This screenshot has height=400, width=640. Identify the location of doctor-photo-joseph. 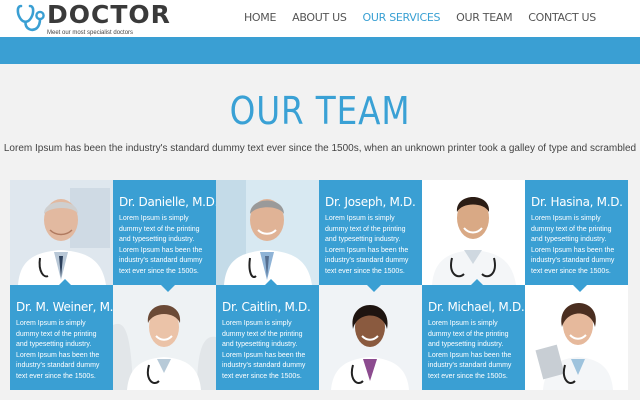
(267, 232).